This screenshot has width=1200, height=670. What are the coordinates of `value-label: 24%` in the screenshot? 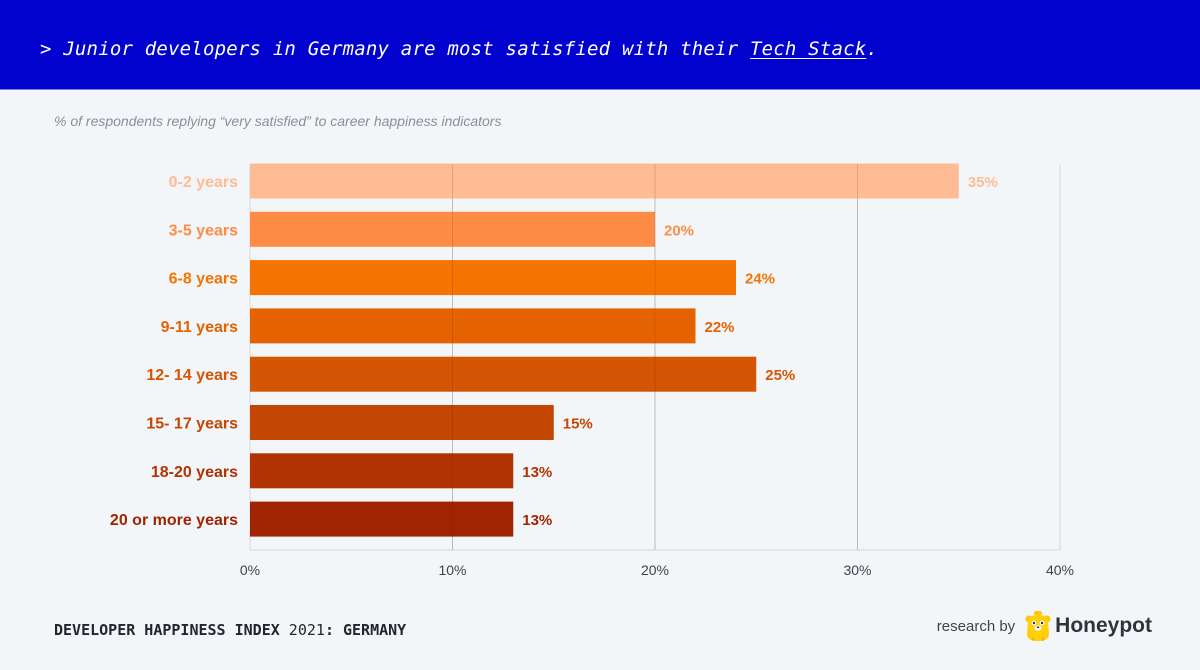 It's located at (760, 279).